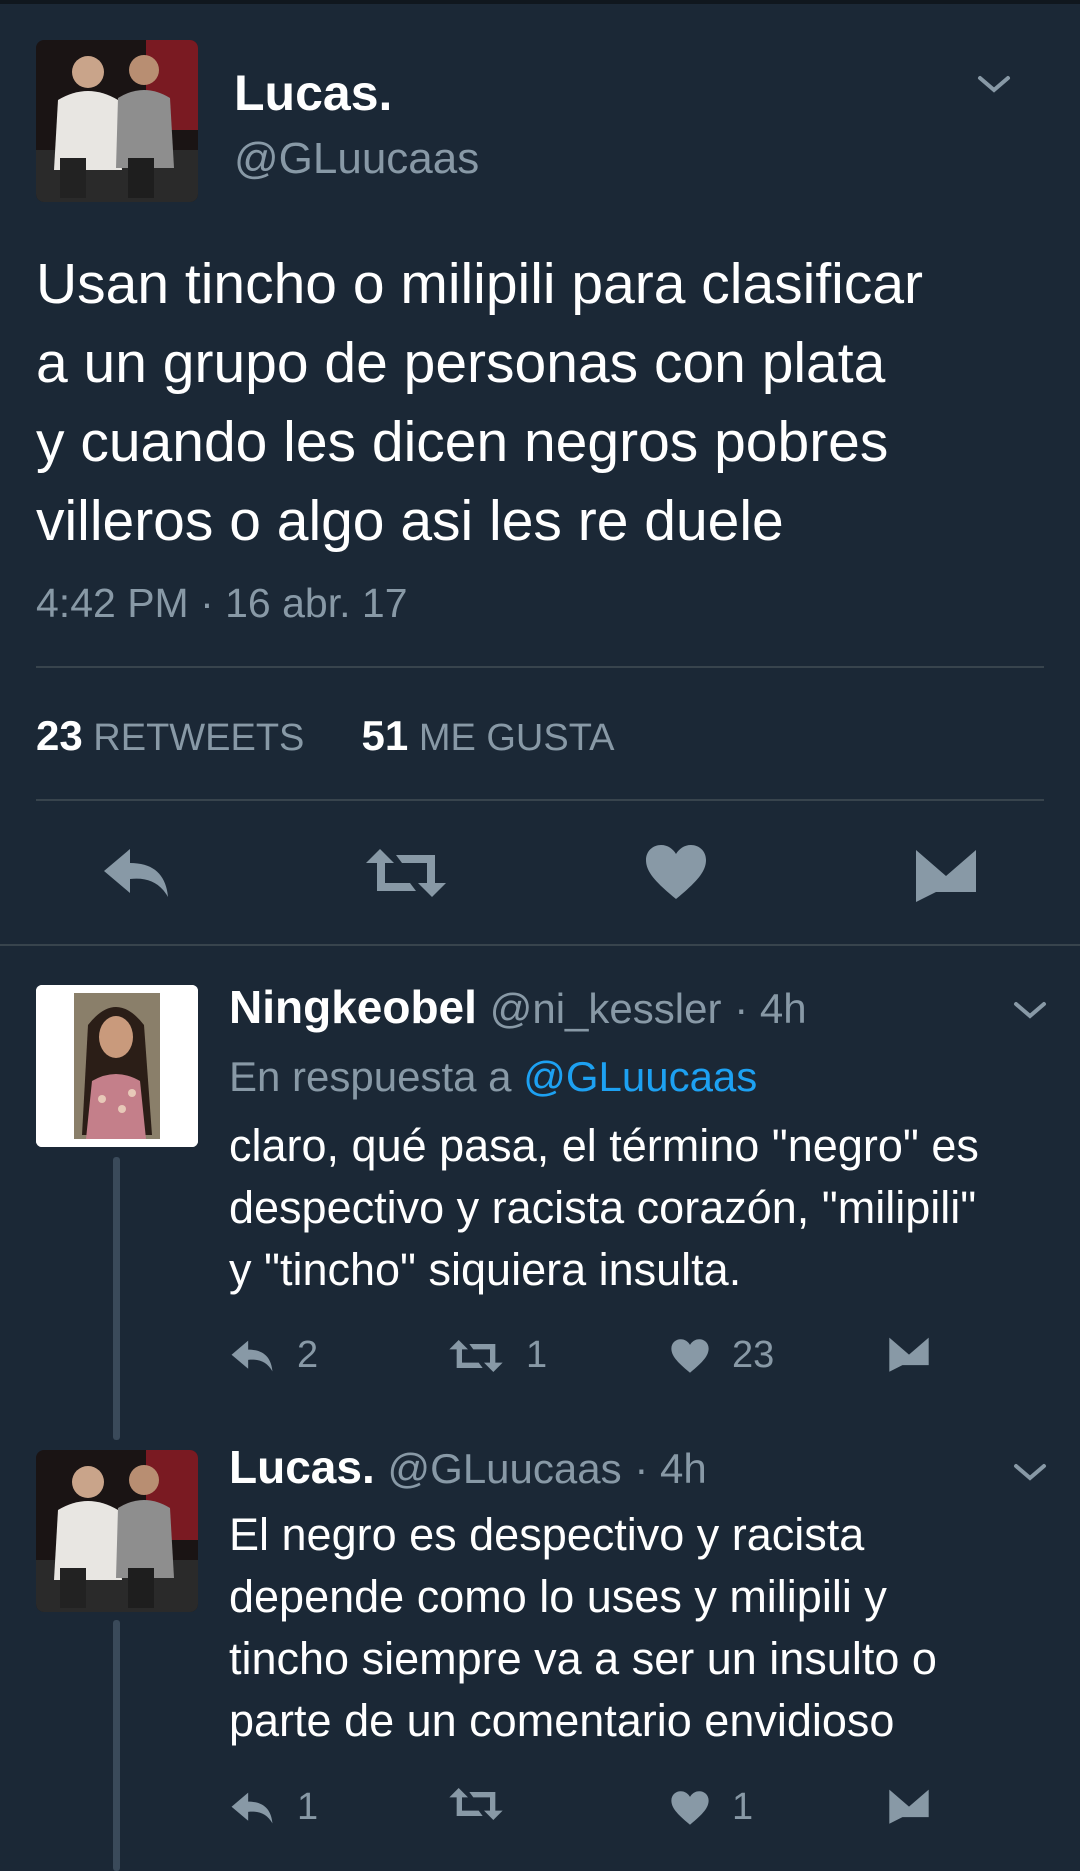 Image resolution: width=1080 pixels, height=1871 pixels. I want to click on reply-button: 2, so click(273, 1355).